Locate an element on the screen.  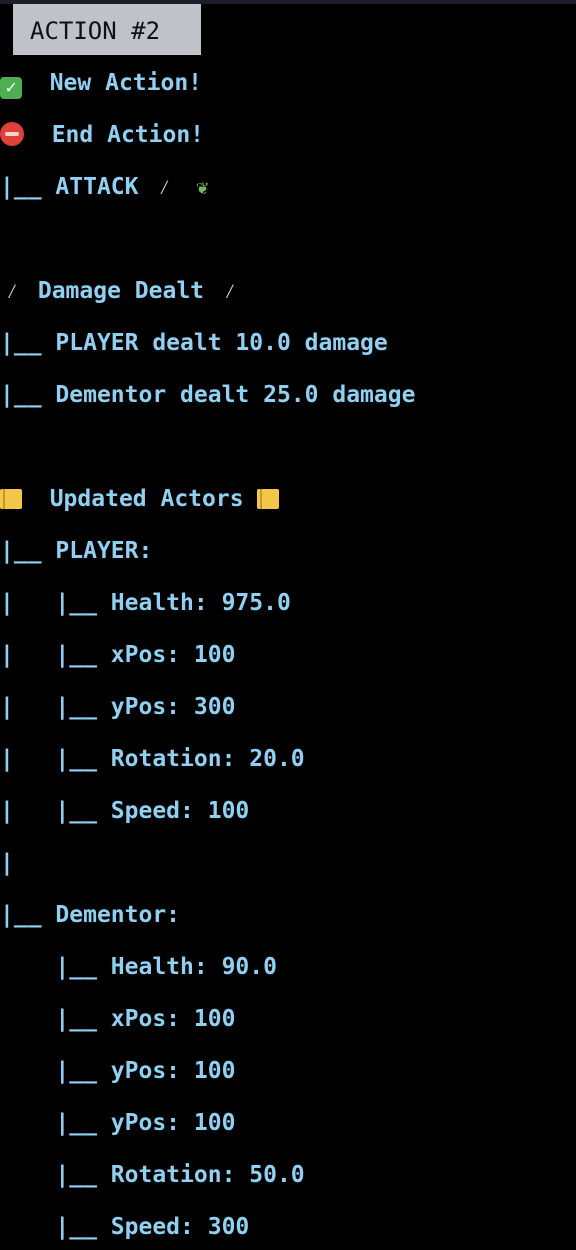
damage-dealt-title: Damage Dealt is located at coordinates (121, 291).